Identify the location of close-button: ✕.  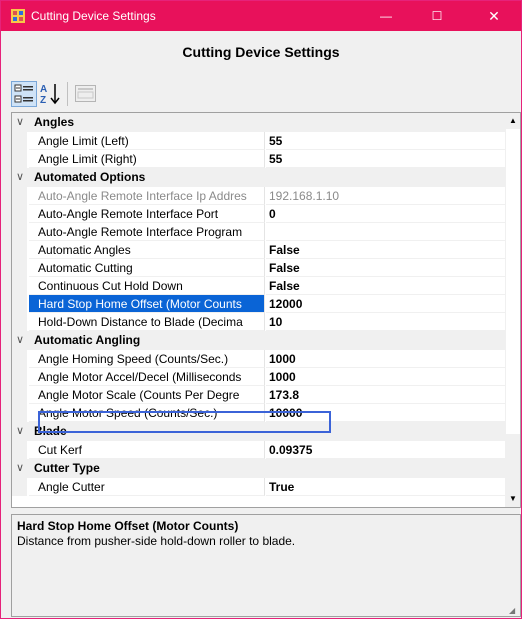
(494, 16).